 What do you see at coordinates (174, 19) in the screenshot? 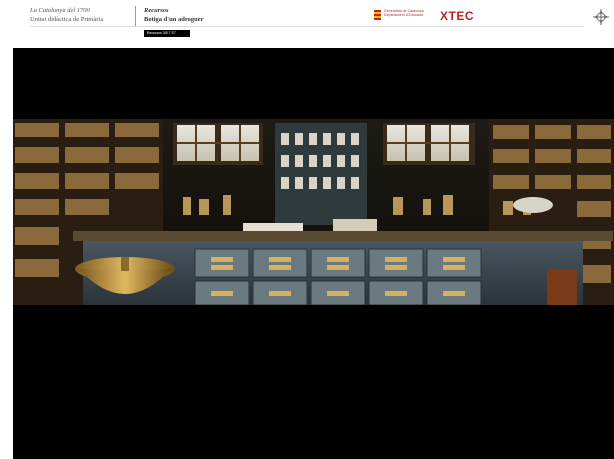
I see `section-title: Botiga d'un adroguer` at bounding box center [174, 19].